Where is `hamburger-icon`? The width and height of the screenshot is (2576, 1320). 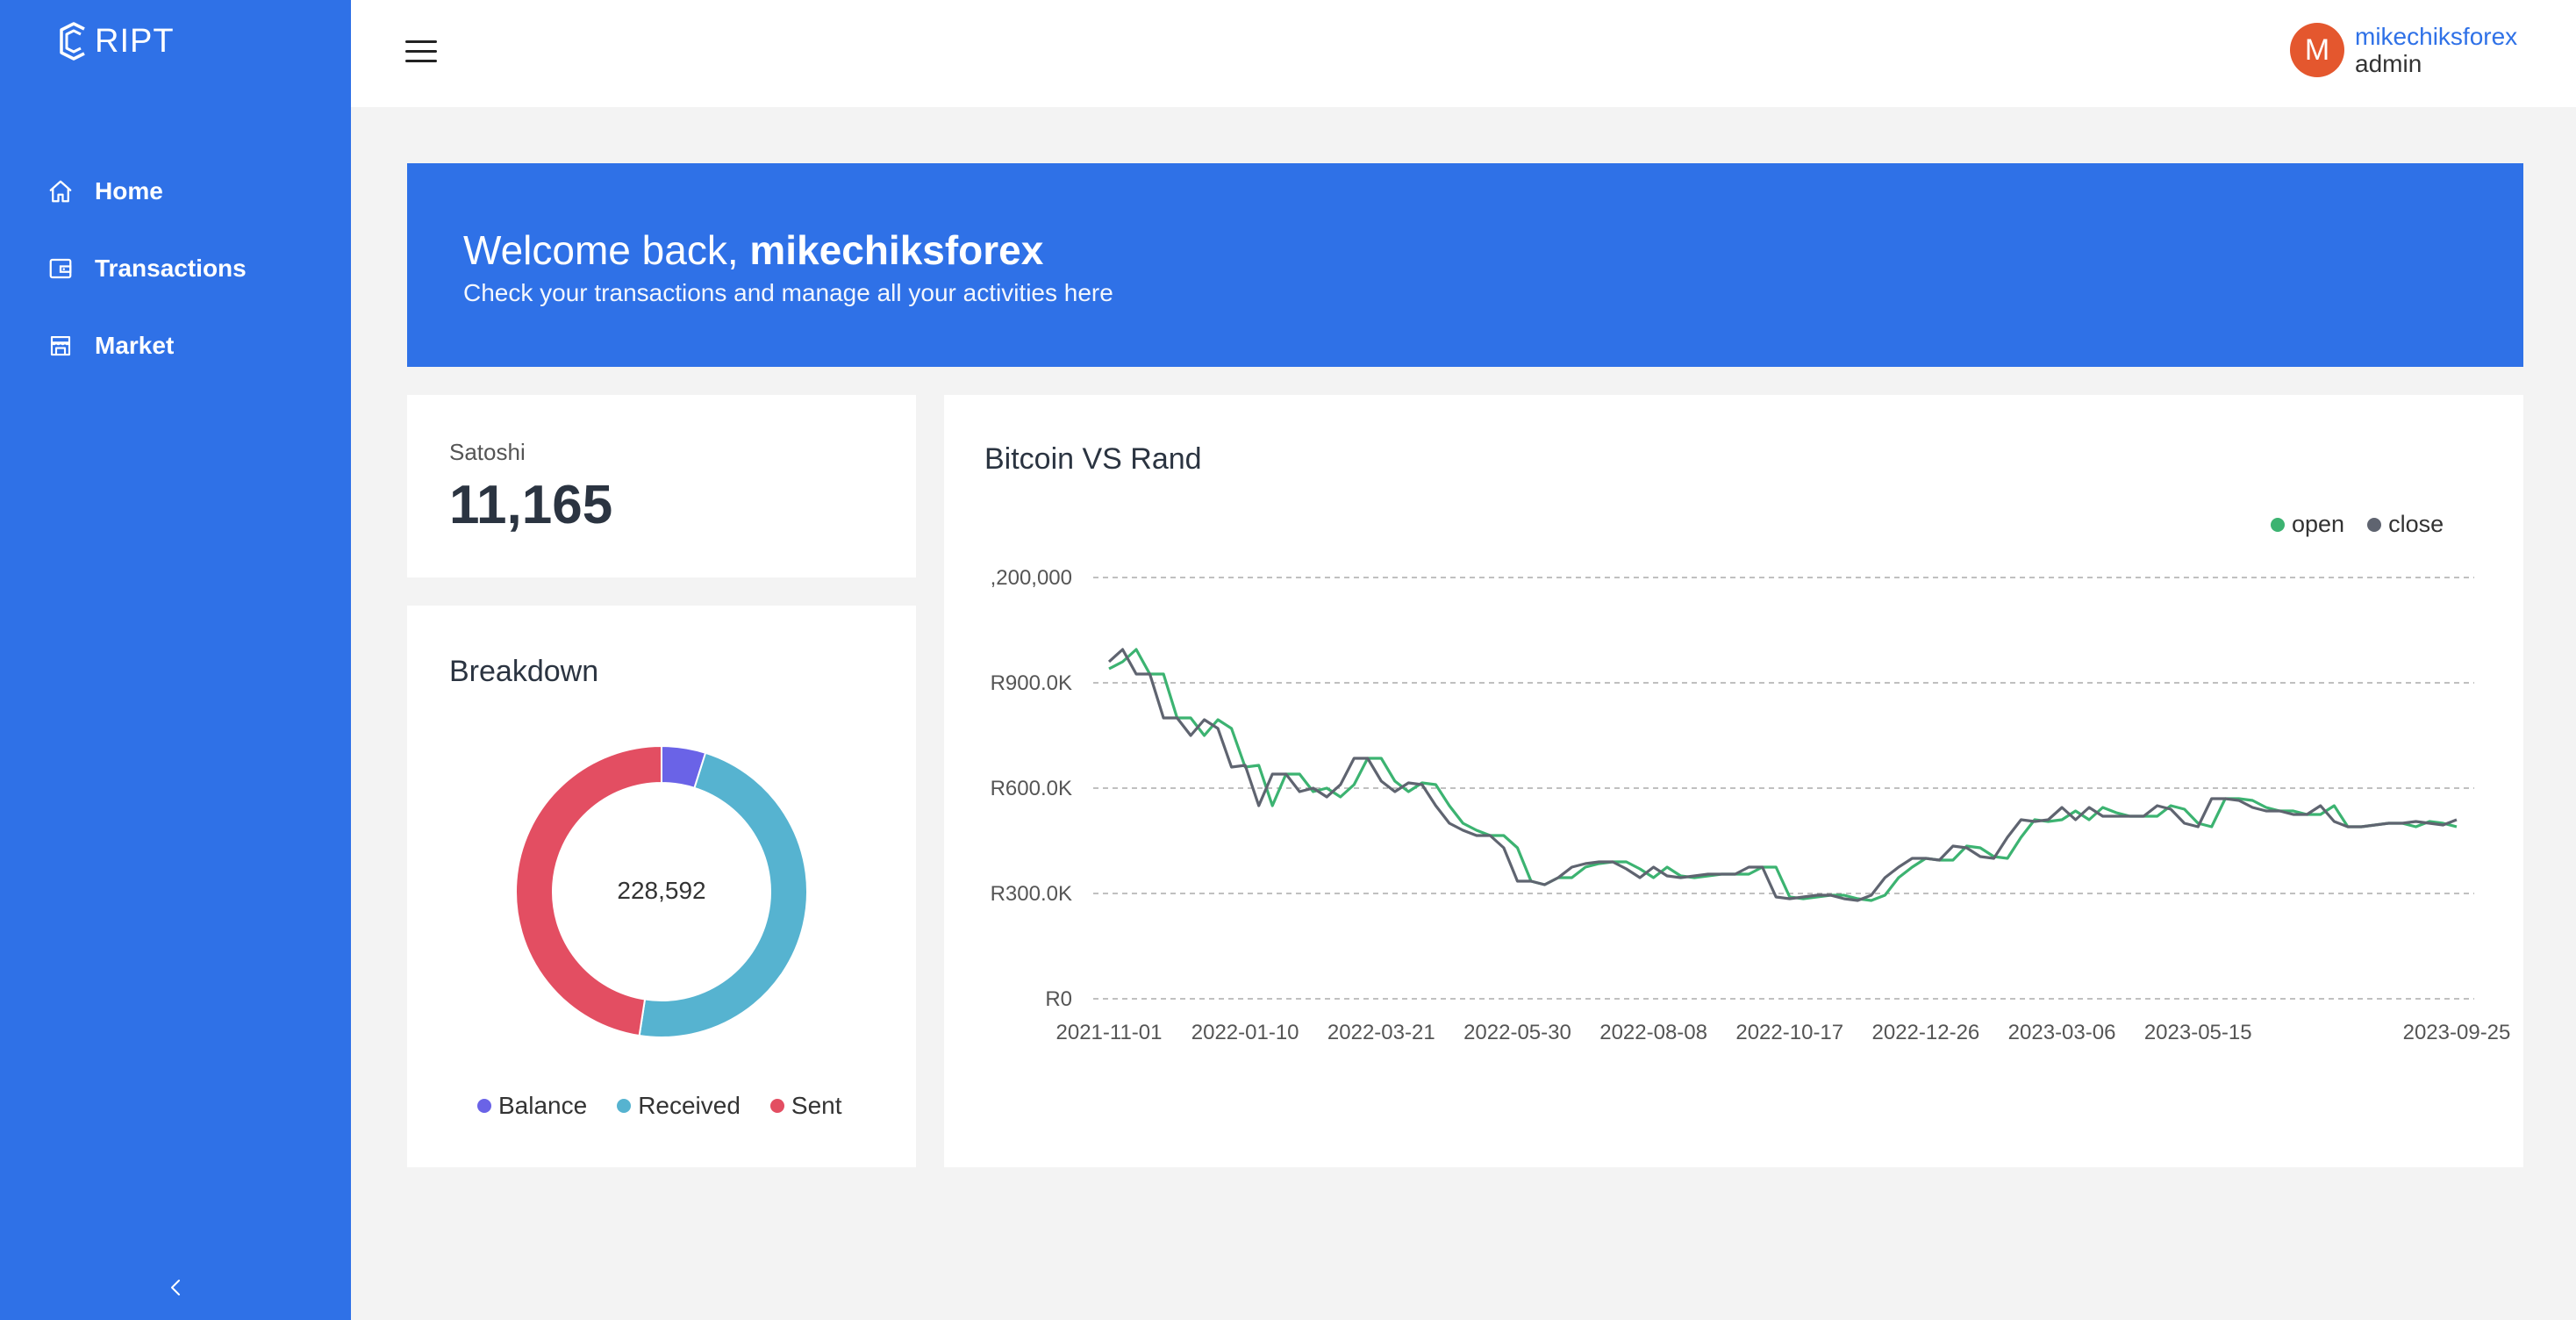 hamburger-icon is located at coordinates (421, 41).